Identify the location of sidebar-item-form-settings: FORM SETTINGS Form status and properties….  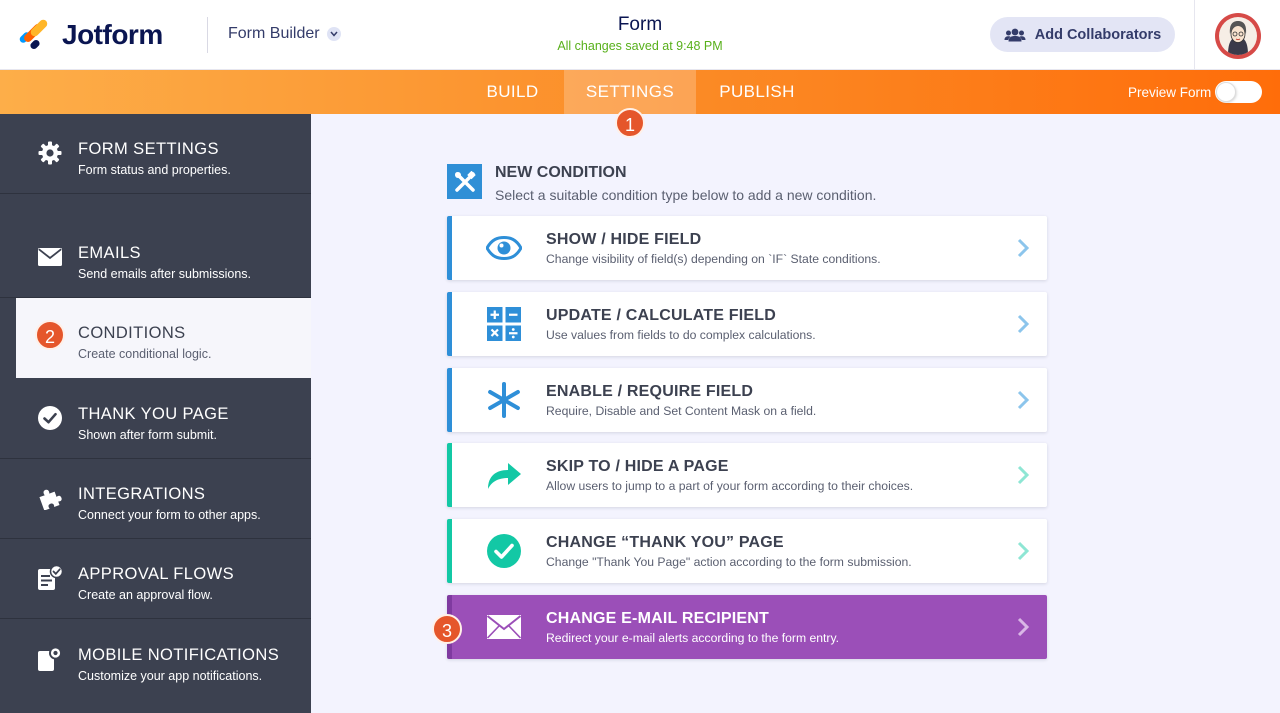
(155, 154).